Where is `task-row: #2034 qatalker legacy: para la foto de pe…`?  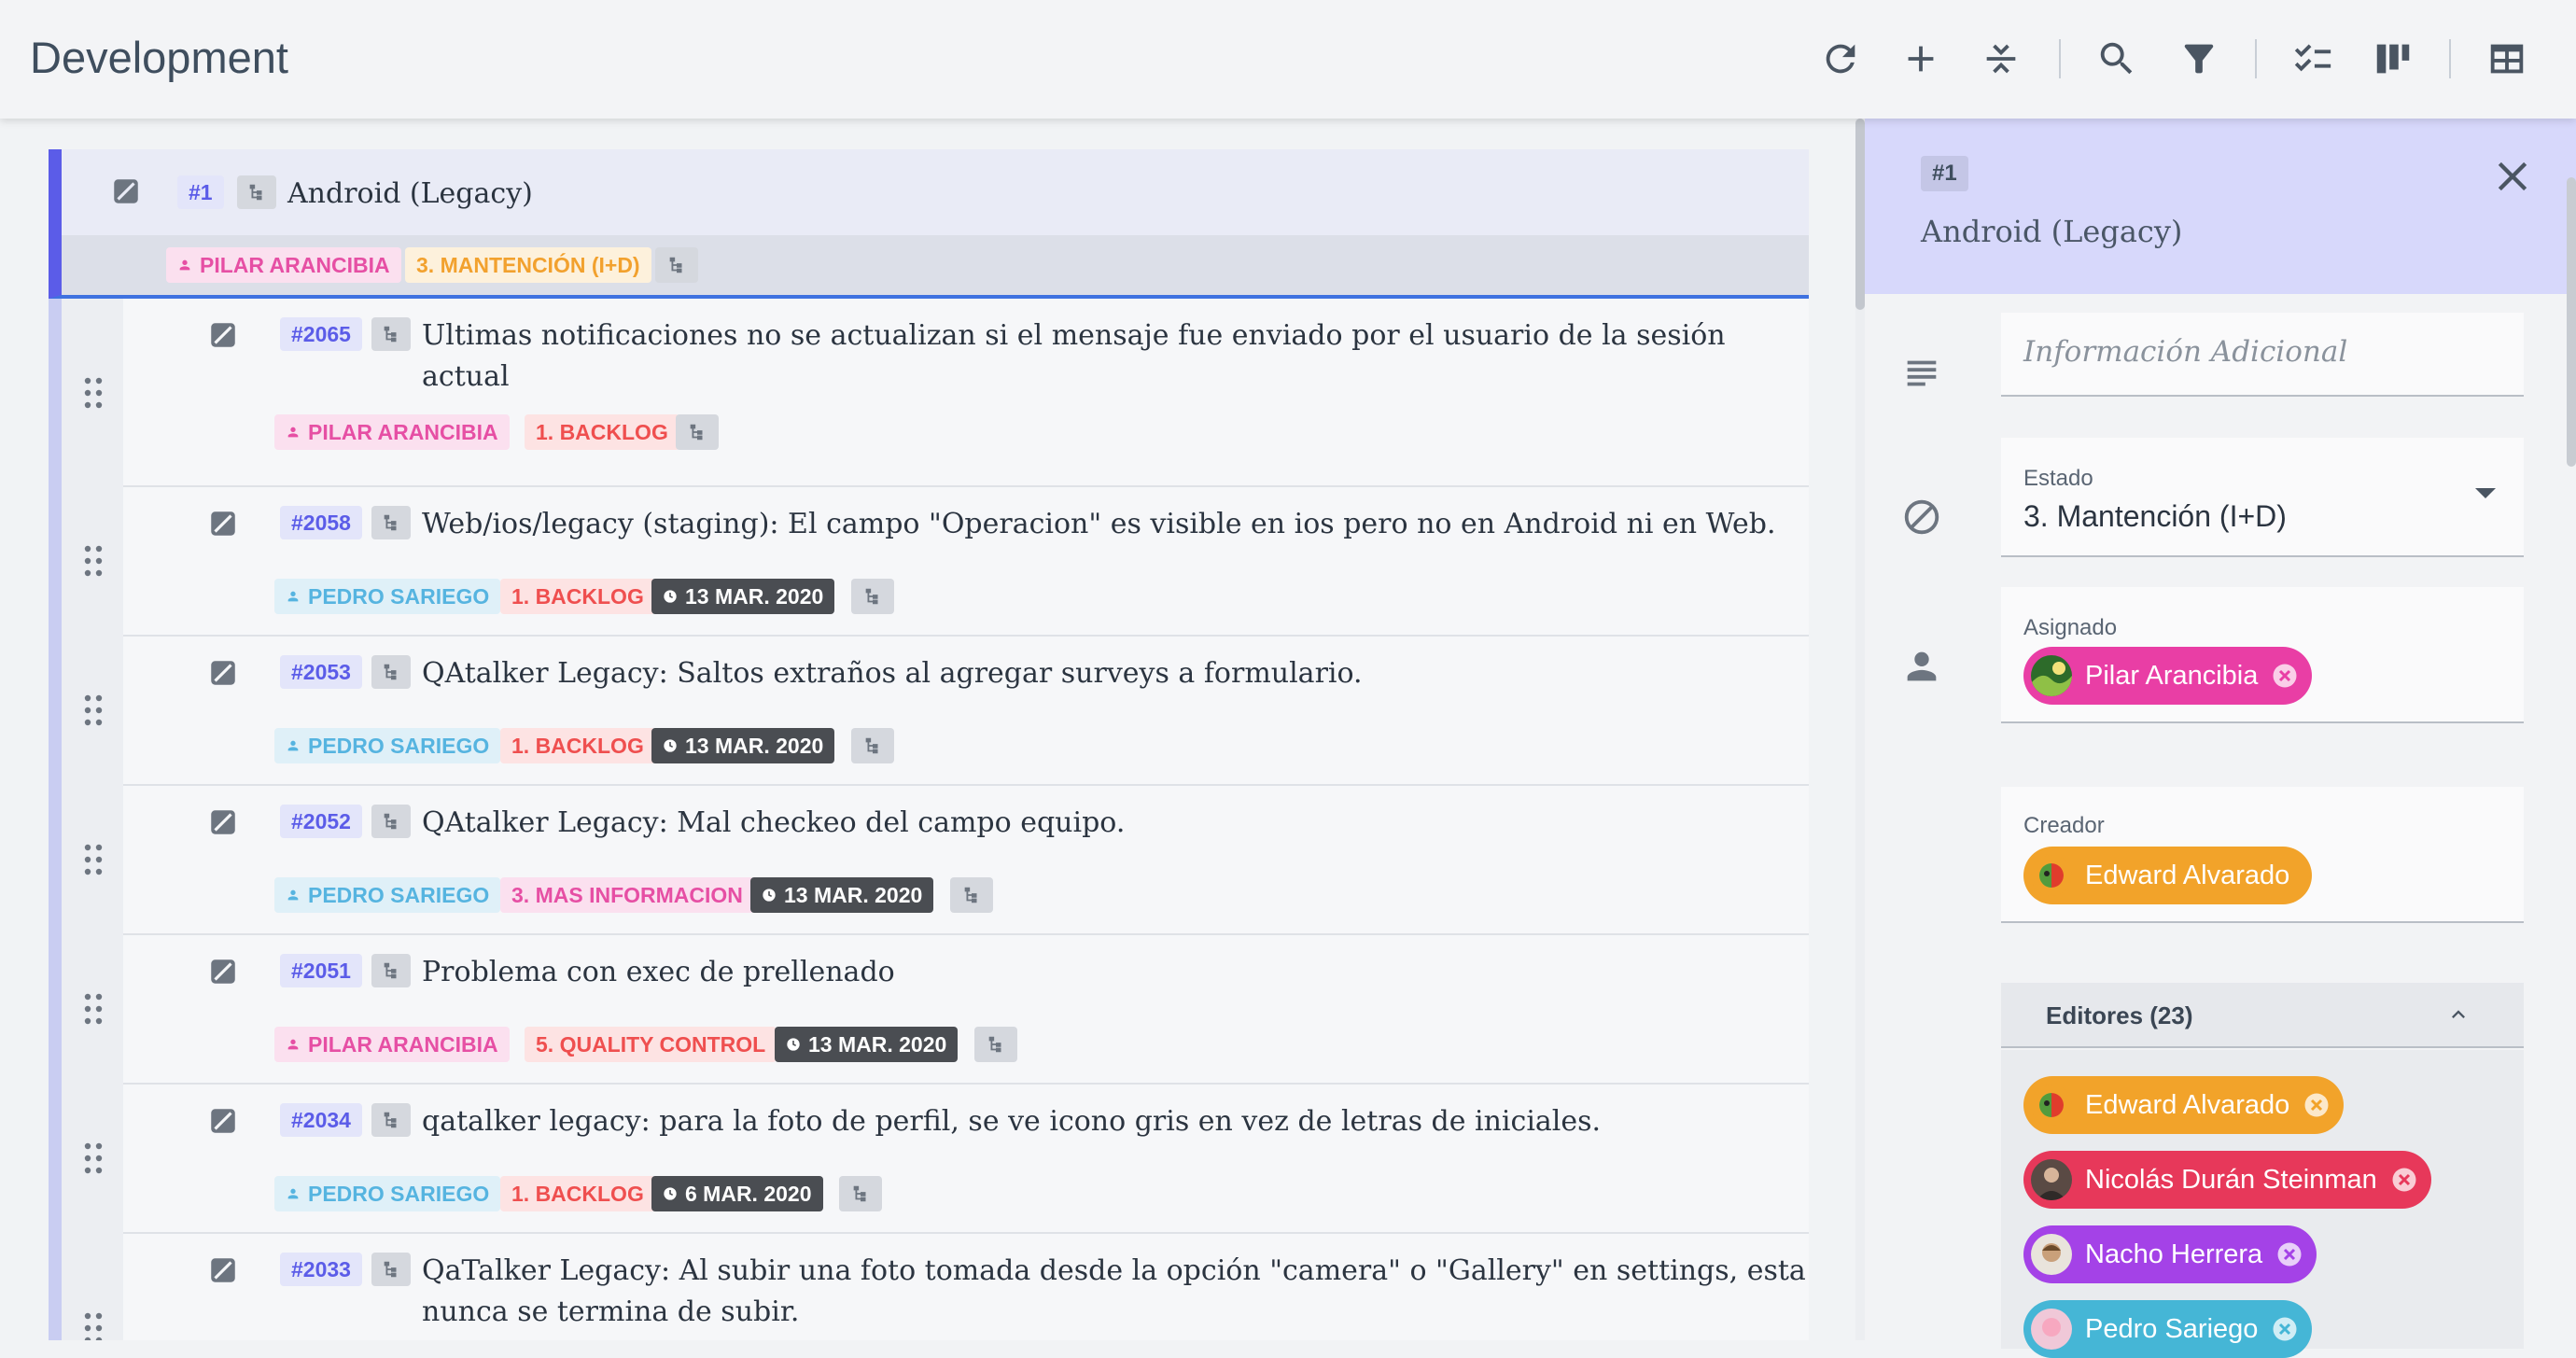 task-row: #2034 qatalker legacy: para la foto de pe… is located at coordinates (946, 1159).